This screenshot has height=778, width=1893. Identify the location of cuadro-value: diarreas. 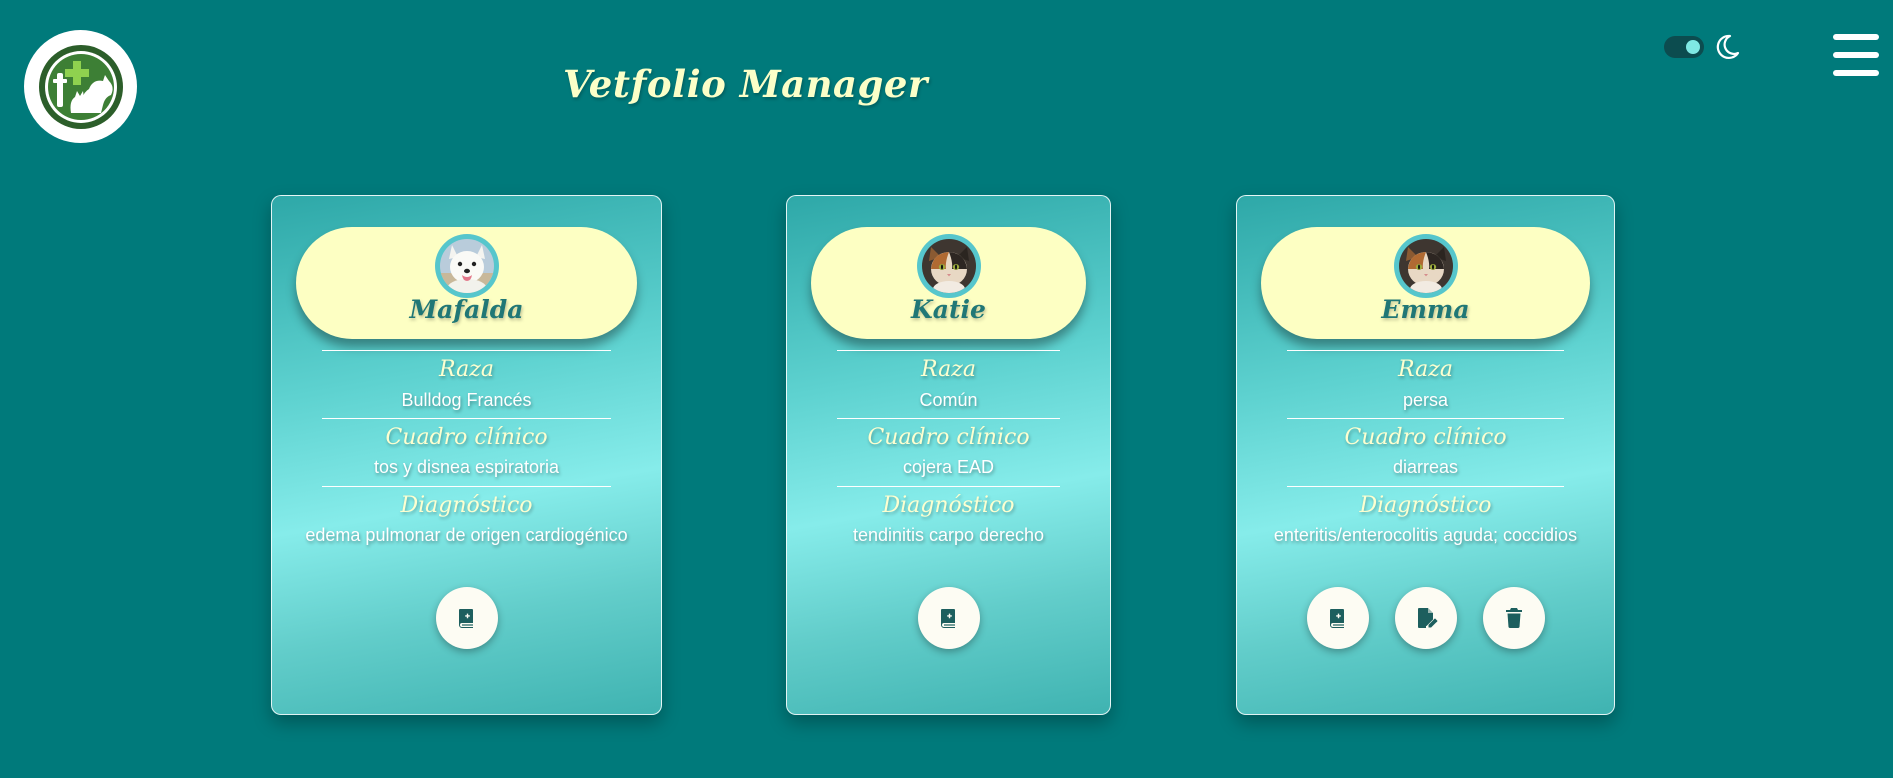
(1425, 467).